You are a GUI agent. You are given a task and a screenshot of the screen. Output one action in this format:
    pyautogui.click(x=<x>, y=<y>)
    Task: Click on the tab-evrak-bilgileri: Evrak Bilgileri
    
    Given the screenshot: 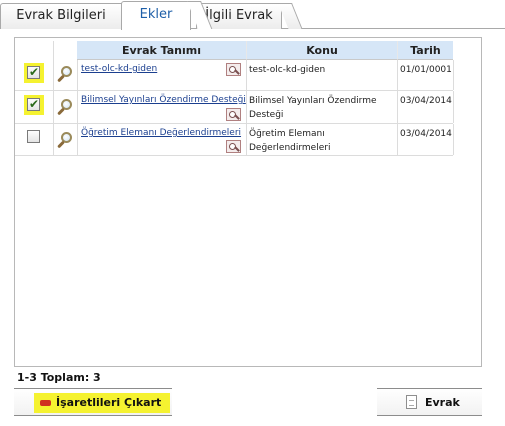 What is the action you would take?
    pyautogui.click(x=71, y=16)
    